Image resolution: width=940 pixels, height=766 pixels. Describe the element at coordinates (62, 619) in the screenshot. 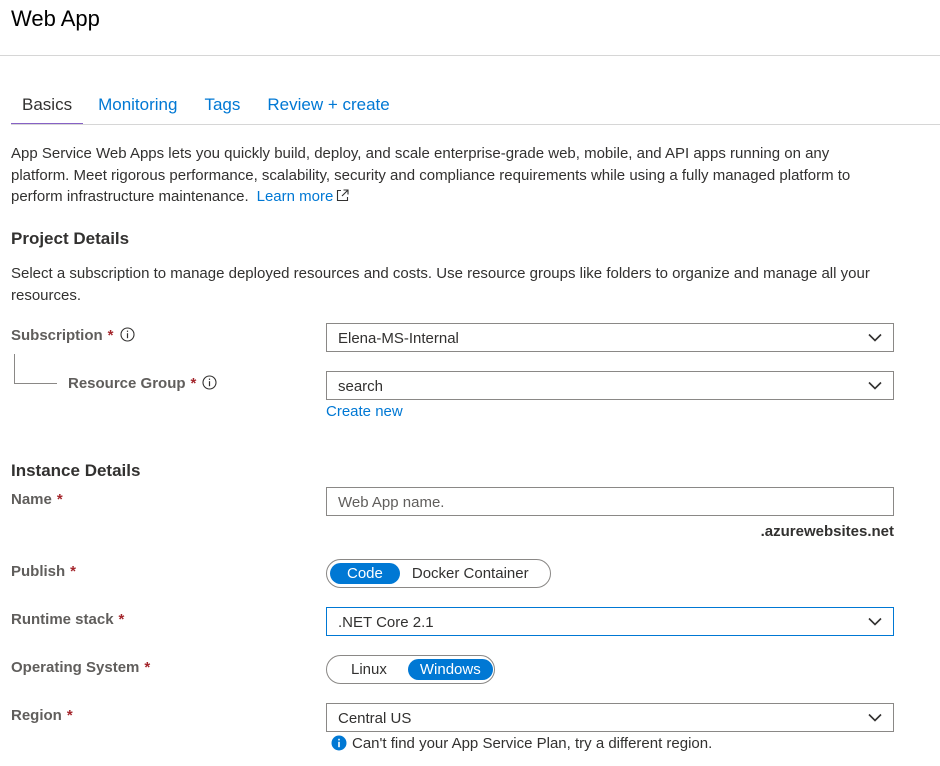

I see `runtime-stack-label-text: Runtime stack` at that location.